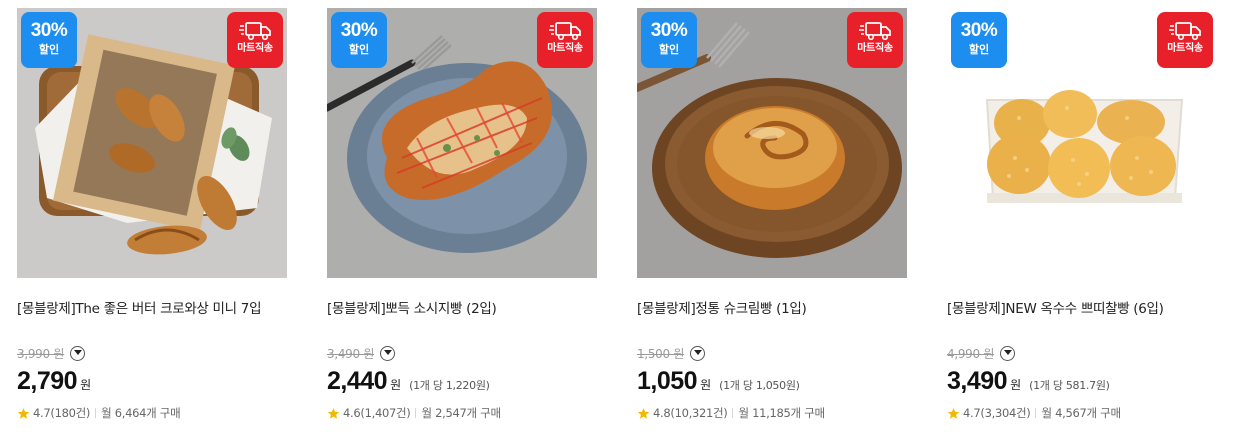  Describe the element at coordinates (777, 307) in the screenshot. I see `product-name: [몽블랑제]정통 슈크림빵 (1입)` at that location.